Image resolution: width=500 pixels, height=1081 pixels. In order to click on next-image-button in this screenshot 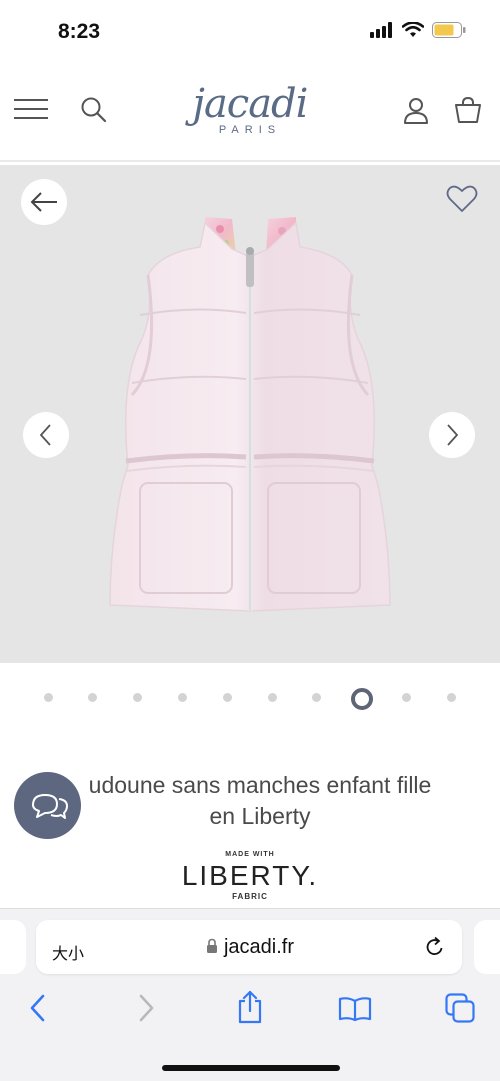, I will do `click(452, 435)`.